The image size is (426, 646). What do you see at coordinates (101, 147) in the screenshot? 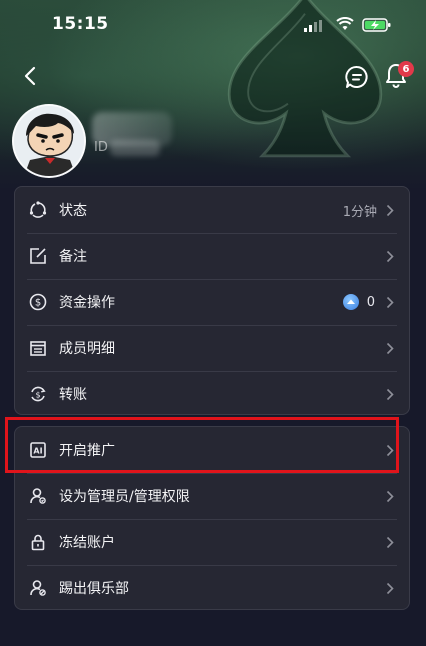
I see `user-id-label: ID` at bounding box center [101, 147].